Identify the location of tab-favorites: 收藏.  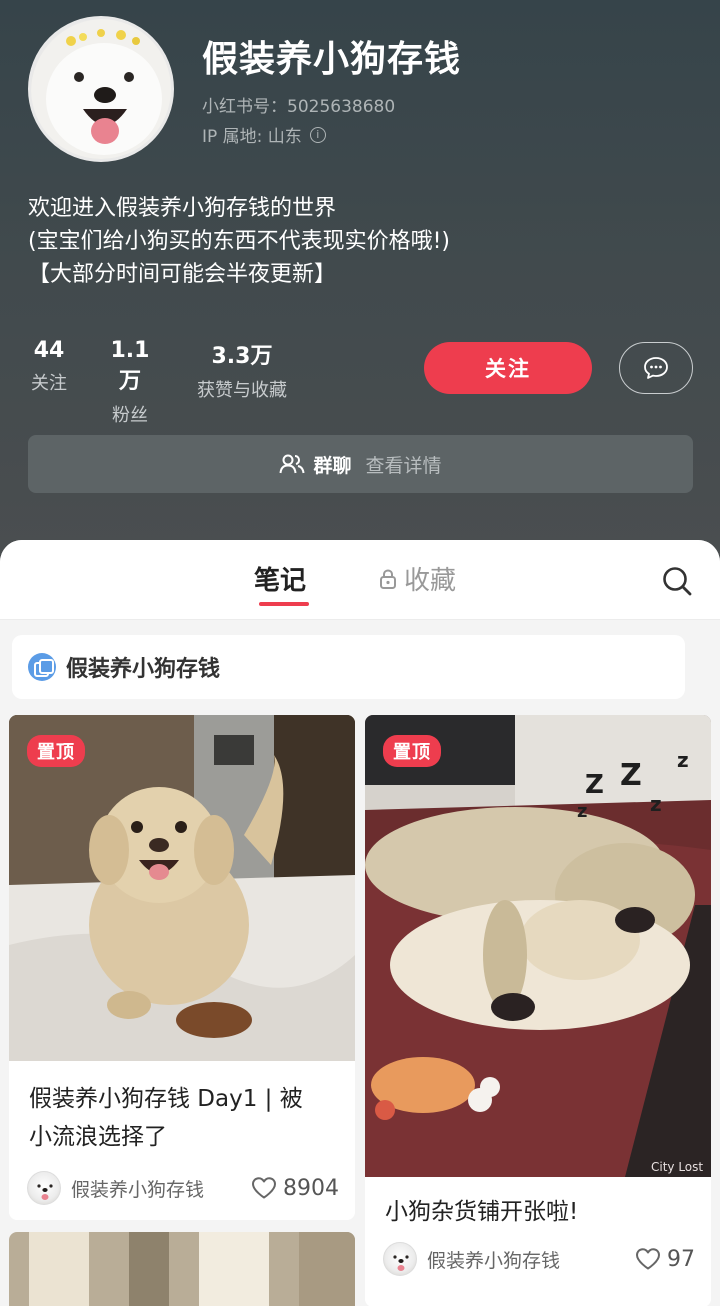
(417, 578).